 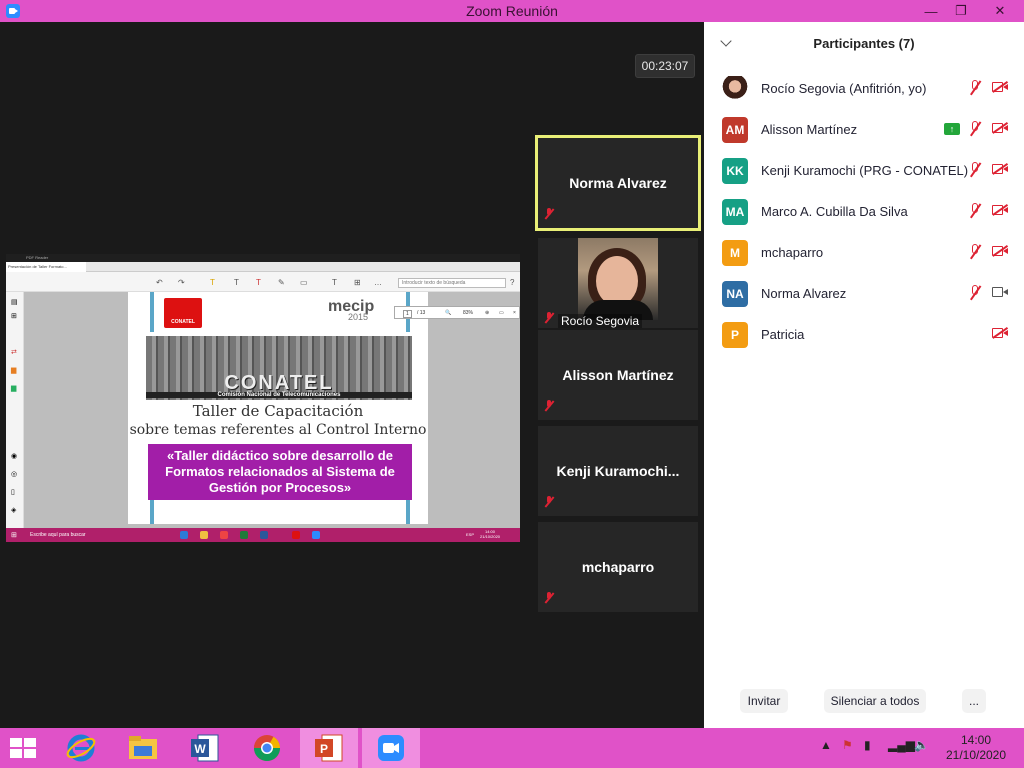 I want to click on stamp-icon: ⊞, so click(x=357, y=282).